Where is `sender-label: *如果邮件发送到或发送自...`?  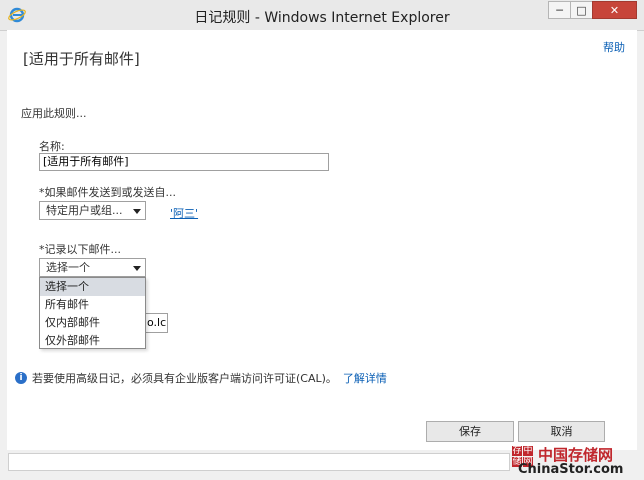 sender-label: *如果邮件发送到或发送自... is located at coordinates (107, 192).